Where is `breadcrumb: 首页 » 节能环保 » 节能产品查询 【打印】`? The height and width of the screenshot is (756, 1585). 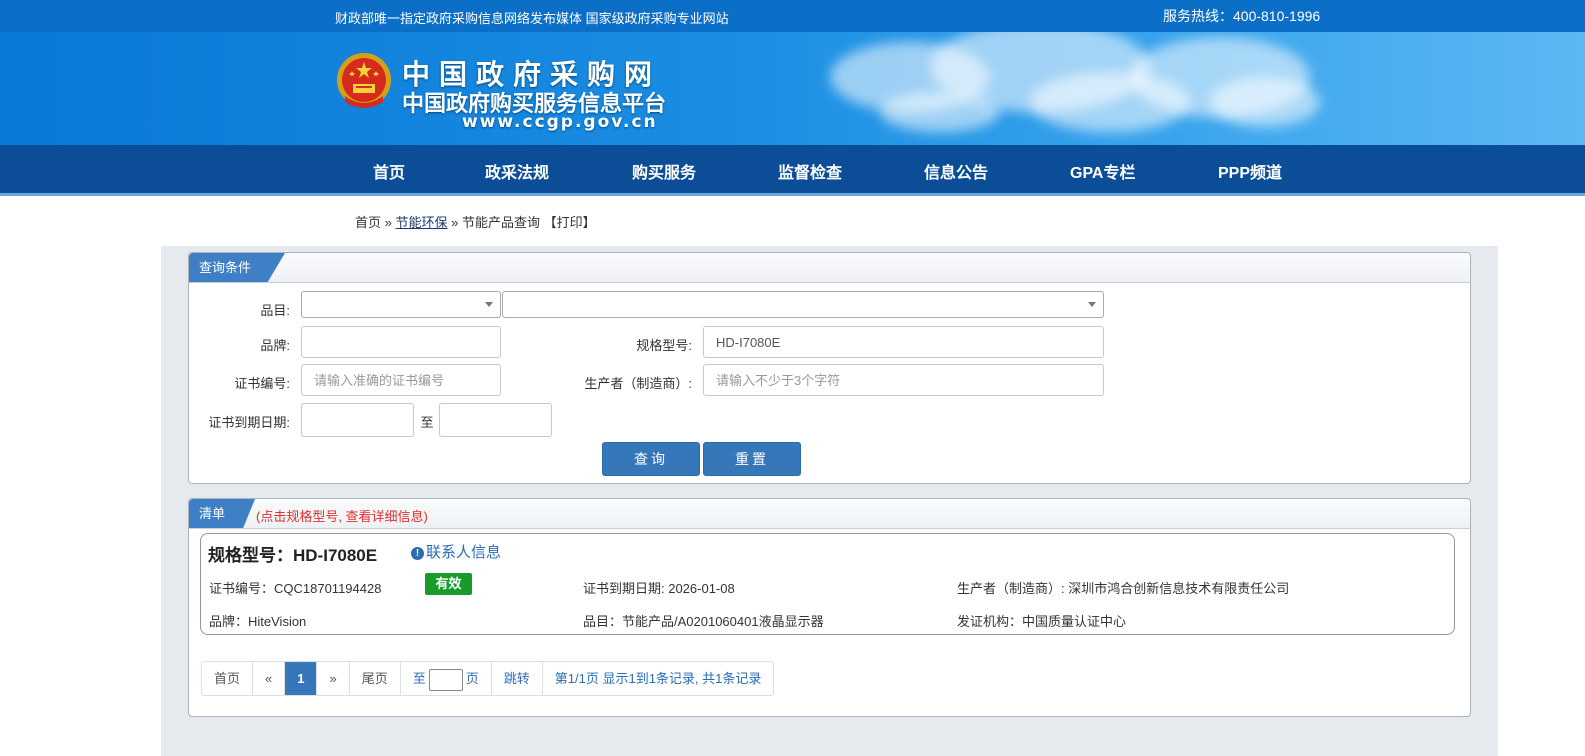 breadcrumb: 首页 » 节能环保 » 节能产品查询 【打印】 is located at coordinates (475, 221).